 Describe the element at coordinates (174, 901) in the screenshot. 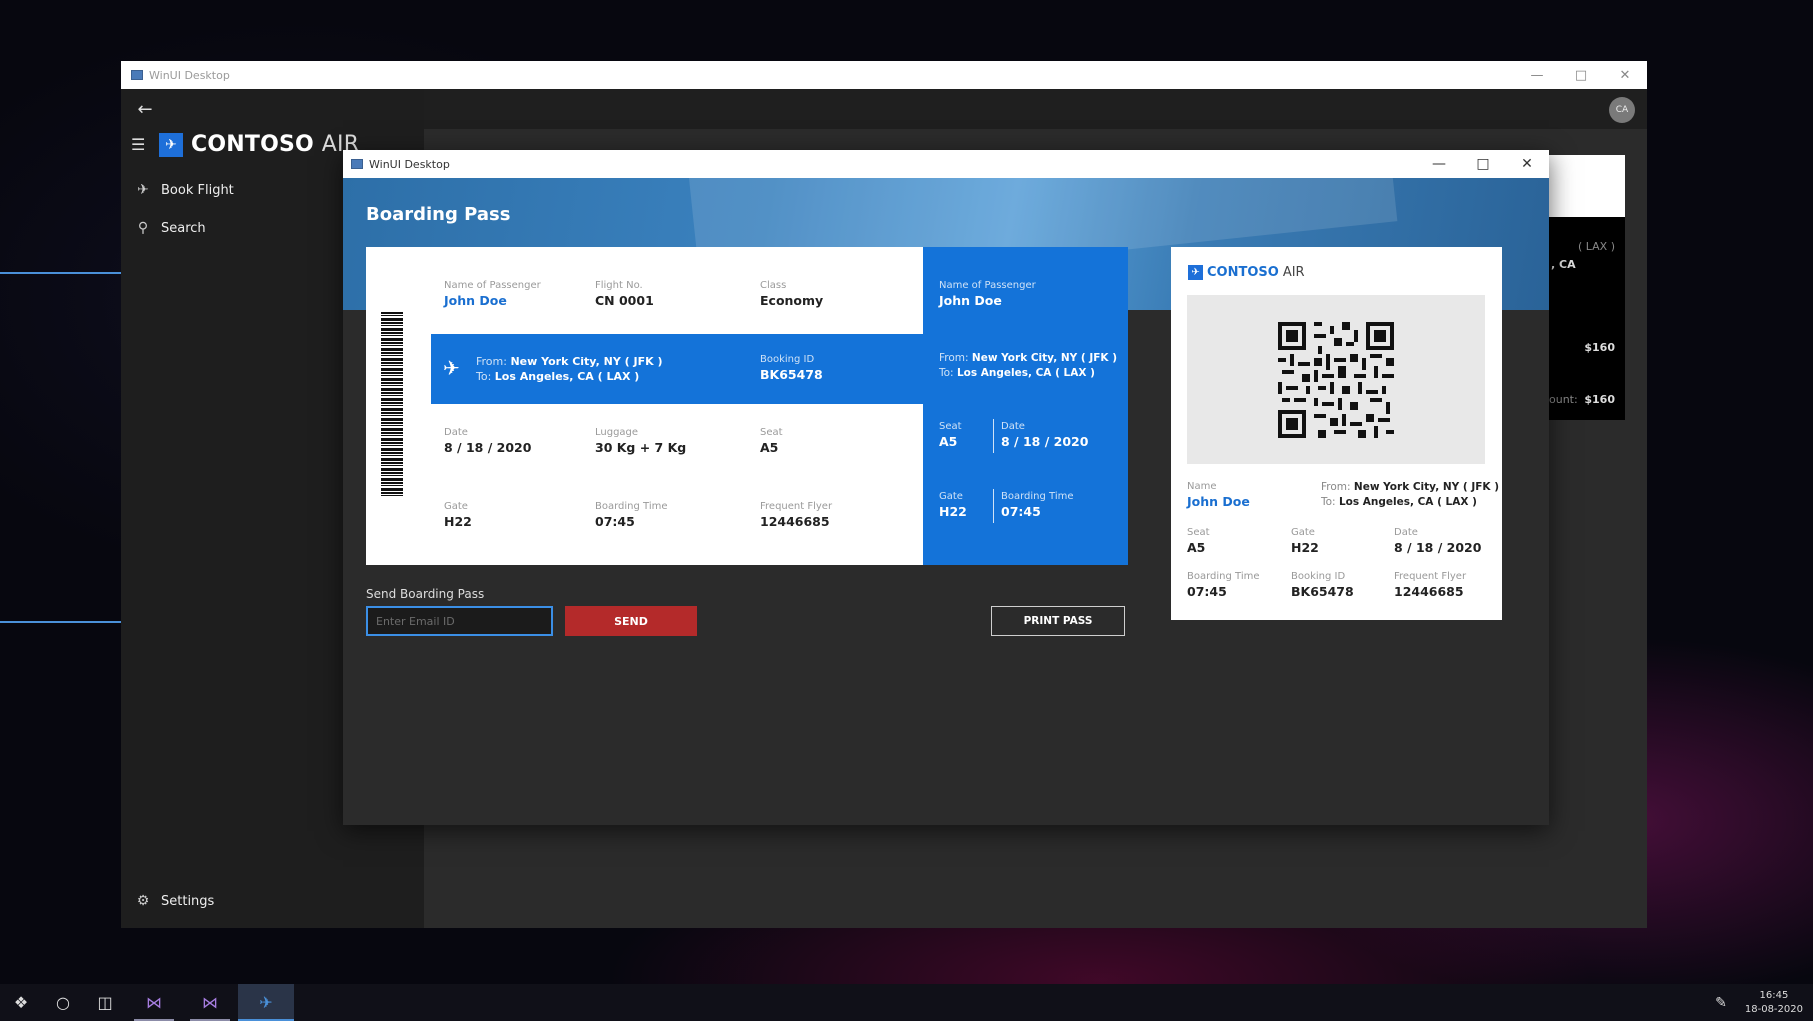

I see `nav-item-settings: ⚙ Settings` at that location.